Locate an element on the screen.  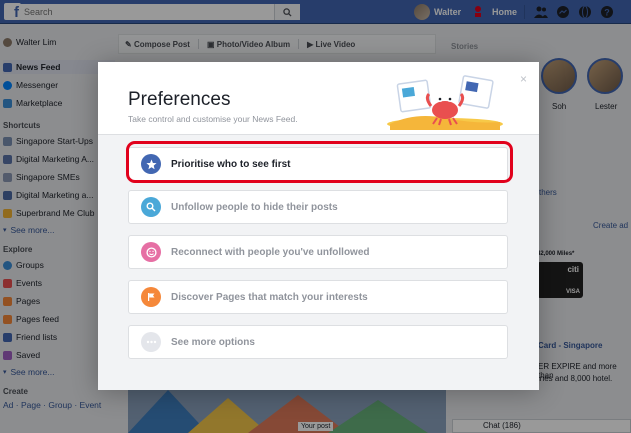
option-discover-pages: Discover Pages that match your interests is located at coordinates (318, 297).